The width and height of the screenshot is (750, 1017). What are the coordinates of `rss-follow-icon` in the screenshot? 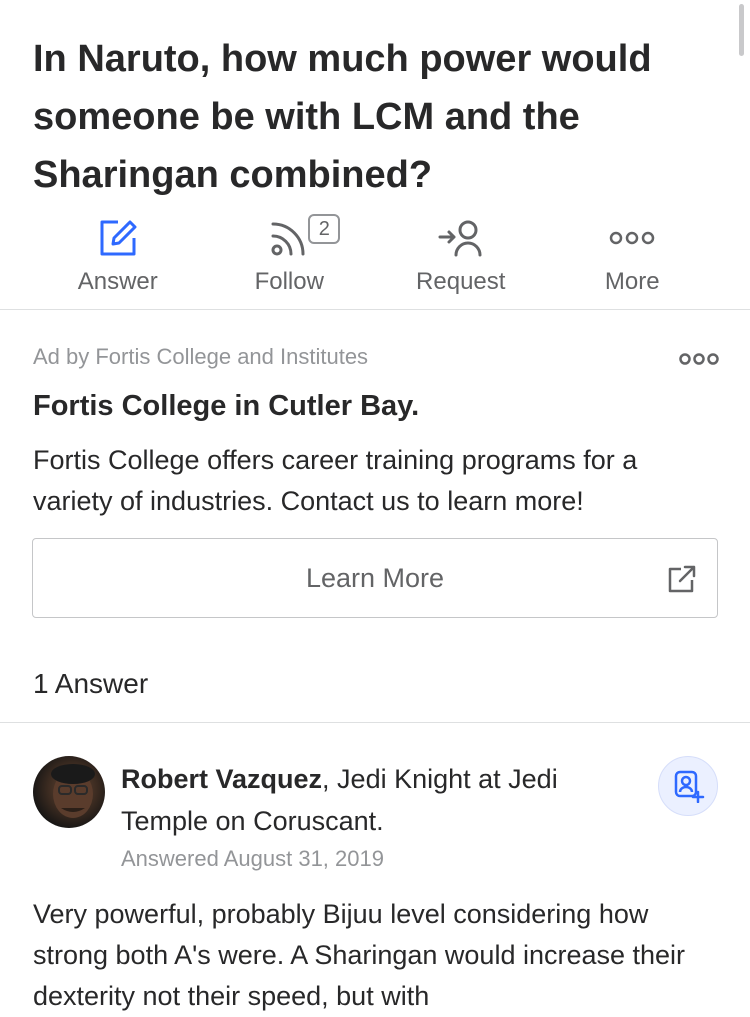 It's located at (288, 239).